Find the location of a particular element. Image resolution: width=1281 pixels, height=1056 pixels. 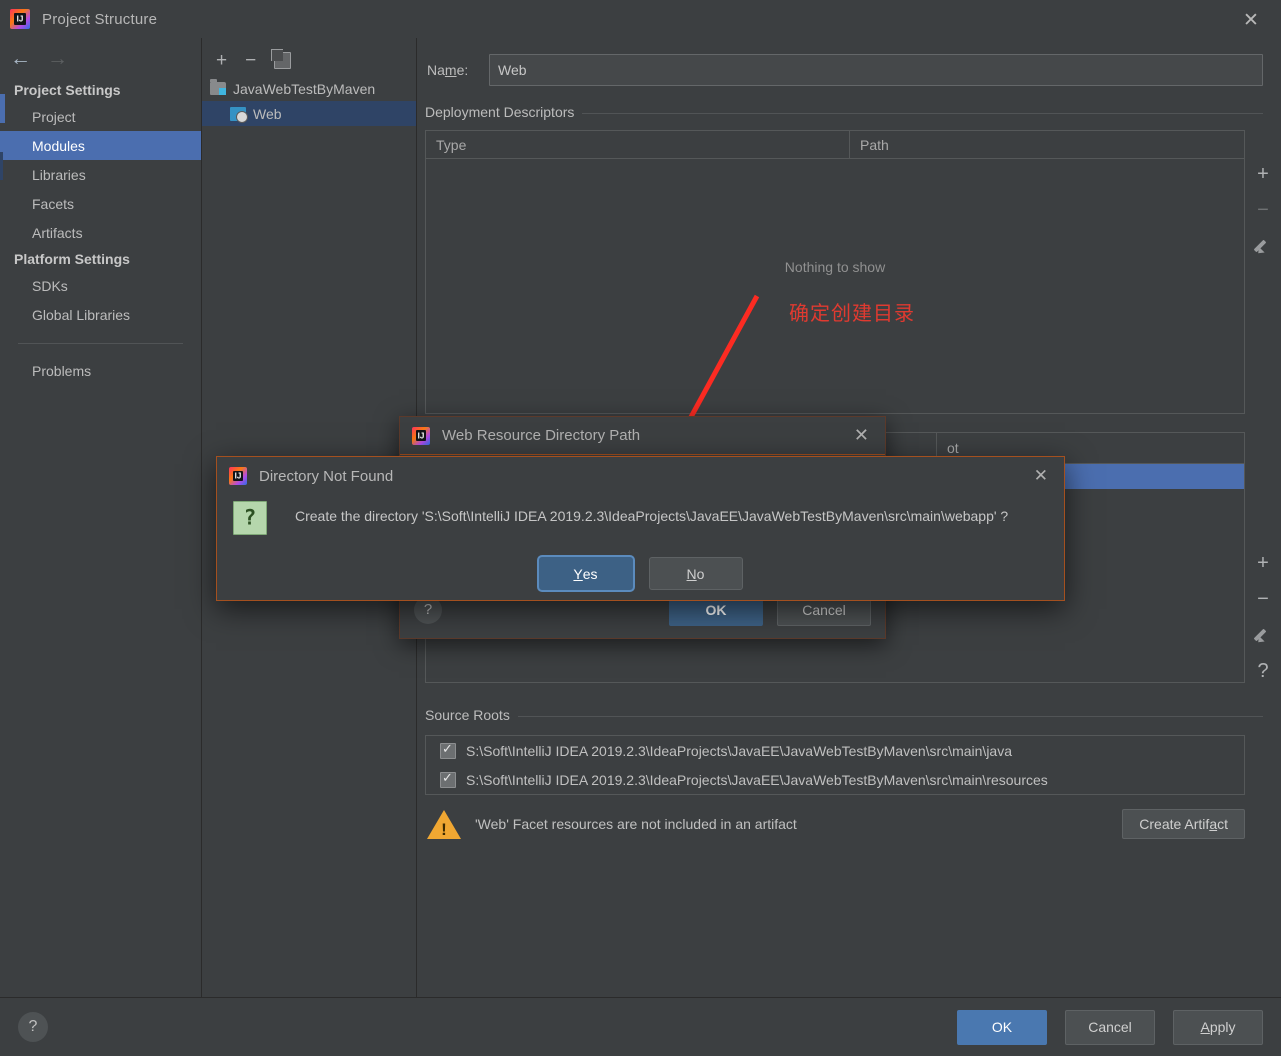

tree-item-javawebtestbymaven: JavaWebTestByMaven is located at coordinates (309, 88).